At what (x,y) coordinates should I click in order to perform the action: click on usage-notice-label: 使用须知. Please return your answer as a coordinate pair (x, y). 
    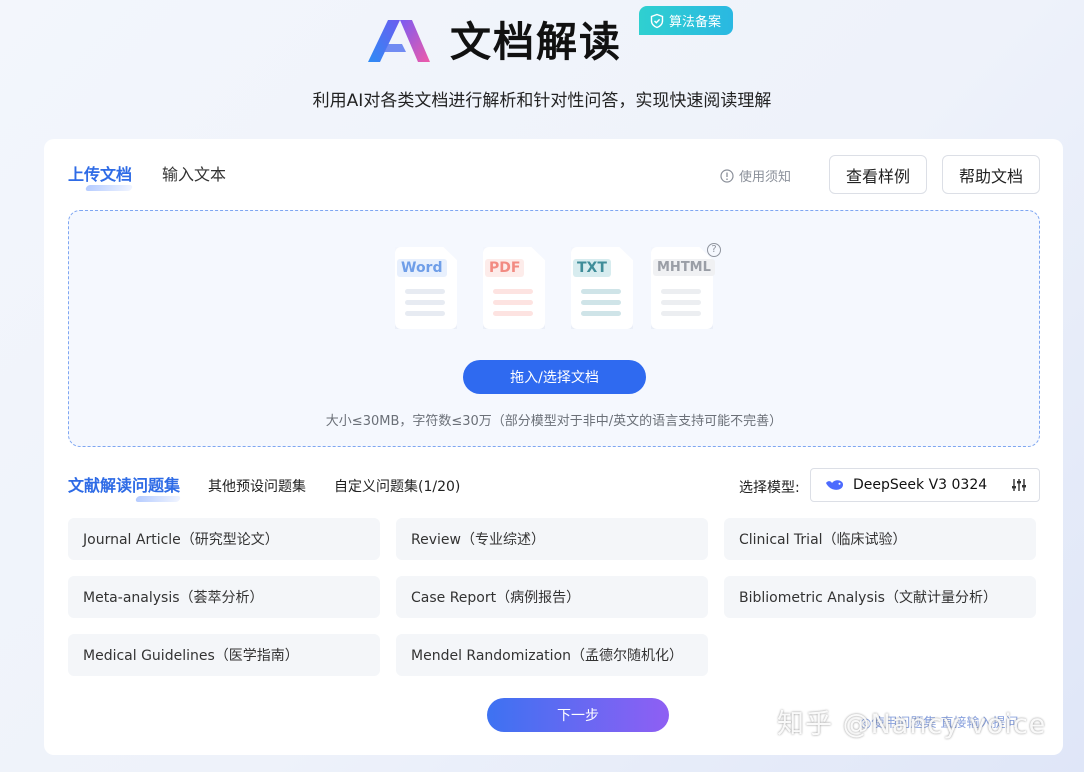
    Looking at the image, I should click on (765, 177).